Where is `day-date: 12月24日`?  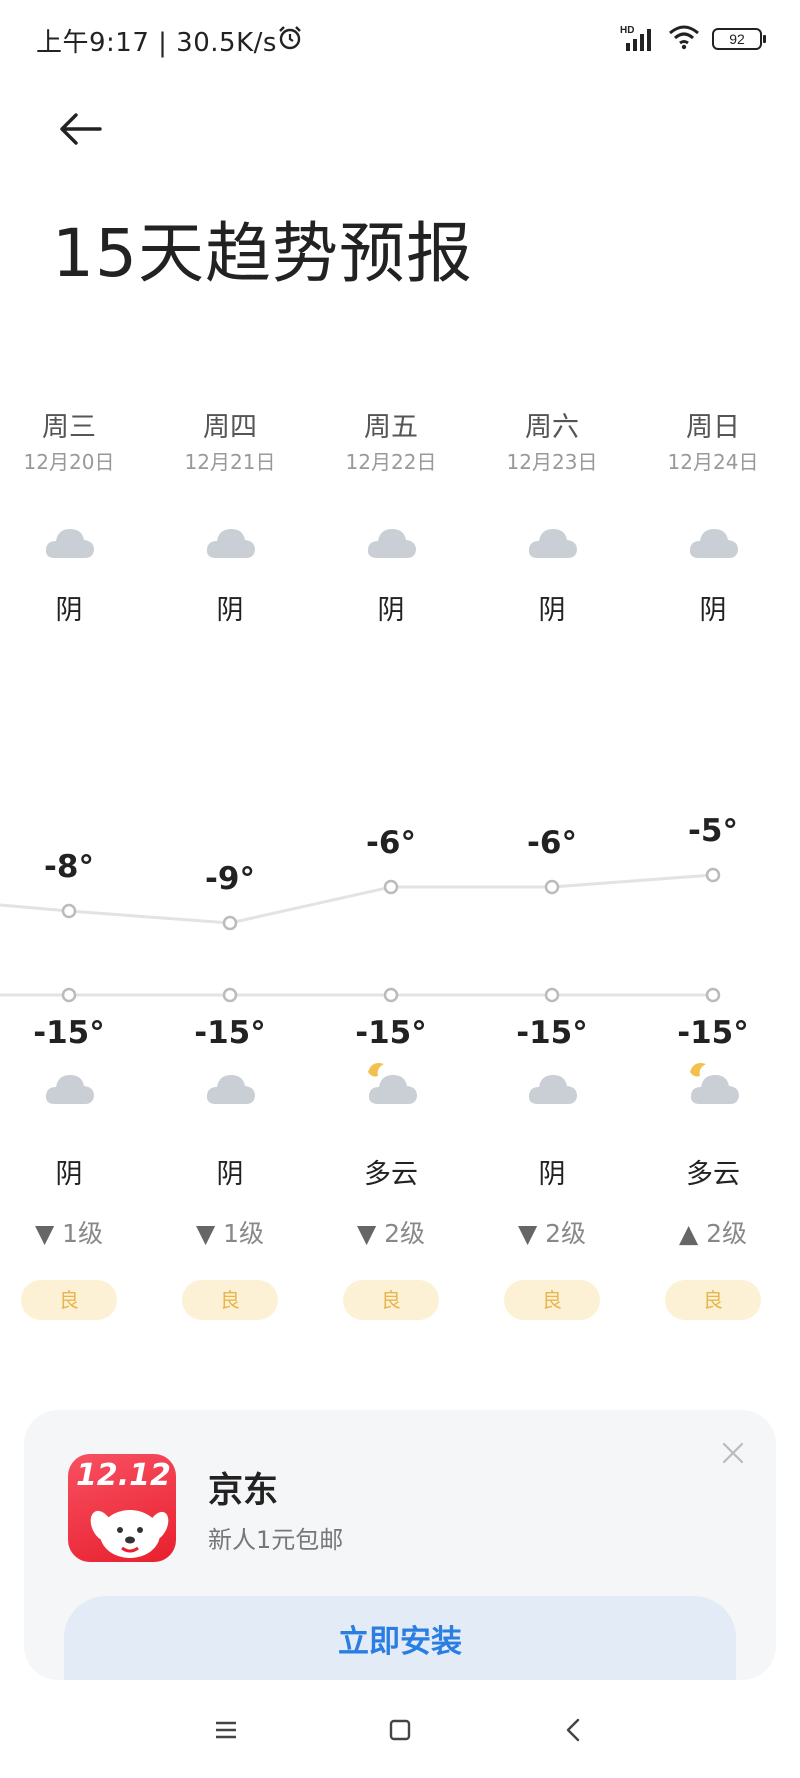
day-date: 12月24日 is located at coordinates (713, 462).